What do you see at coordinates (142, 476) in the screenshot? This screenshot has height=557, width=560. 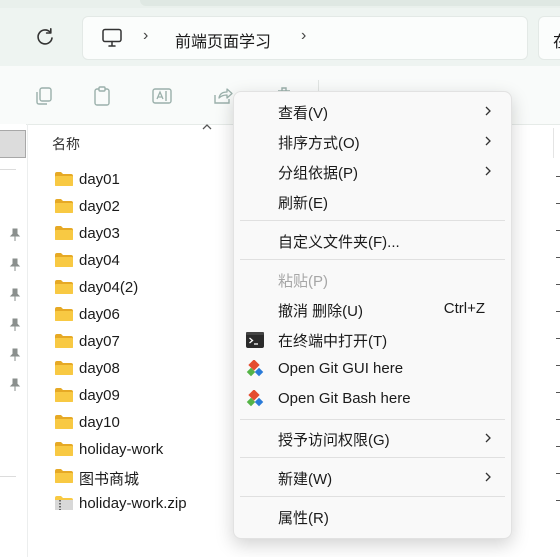 I see `file-list-item: 图书商城` at bounding box center [142, 476].